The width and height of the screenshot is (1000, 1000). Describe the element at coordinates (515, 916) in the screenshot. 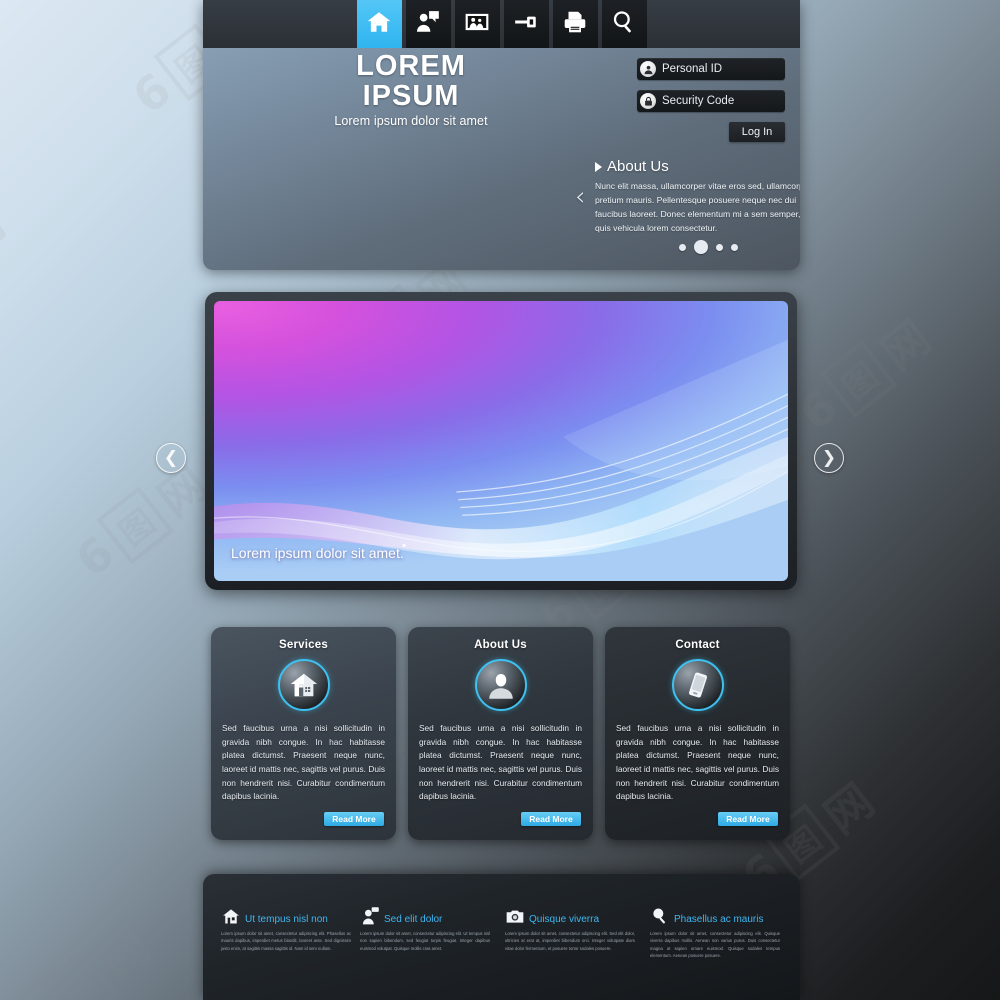

I see `camera-icon` at that location.